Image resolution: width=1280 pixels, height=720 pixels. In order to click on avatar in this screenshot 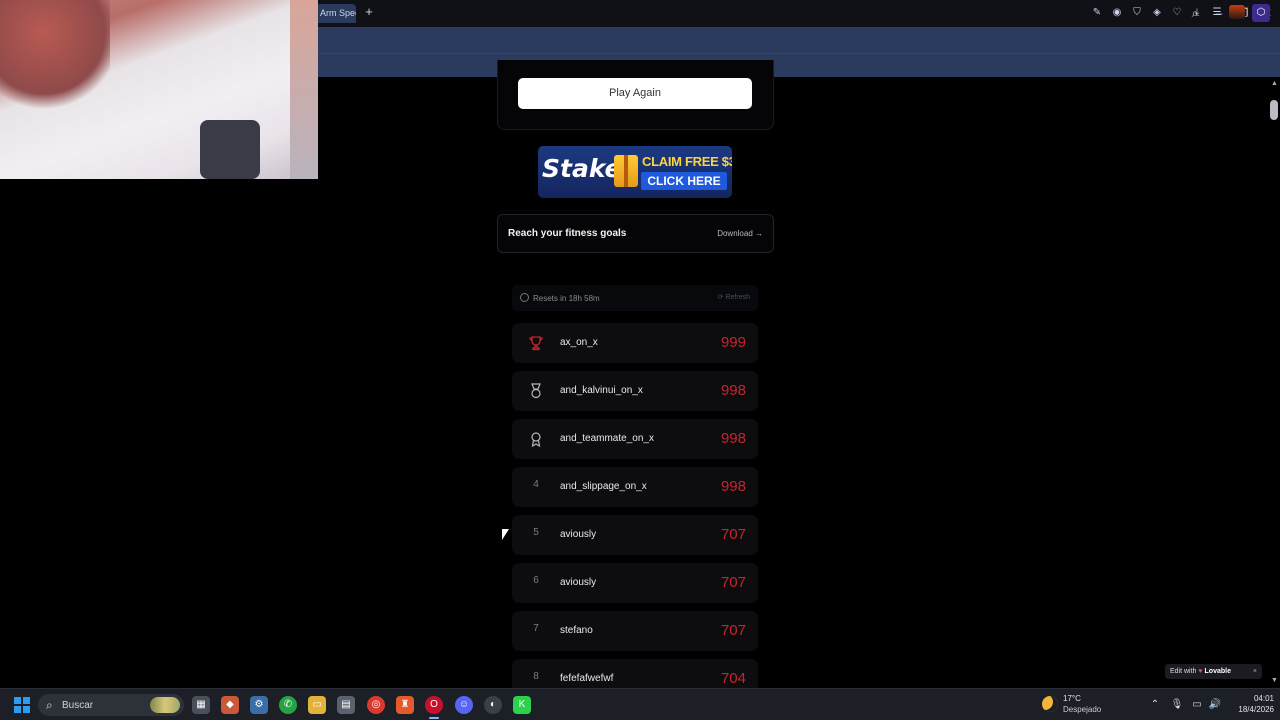, I will do `click(1237, 12)`.